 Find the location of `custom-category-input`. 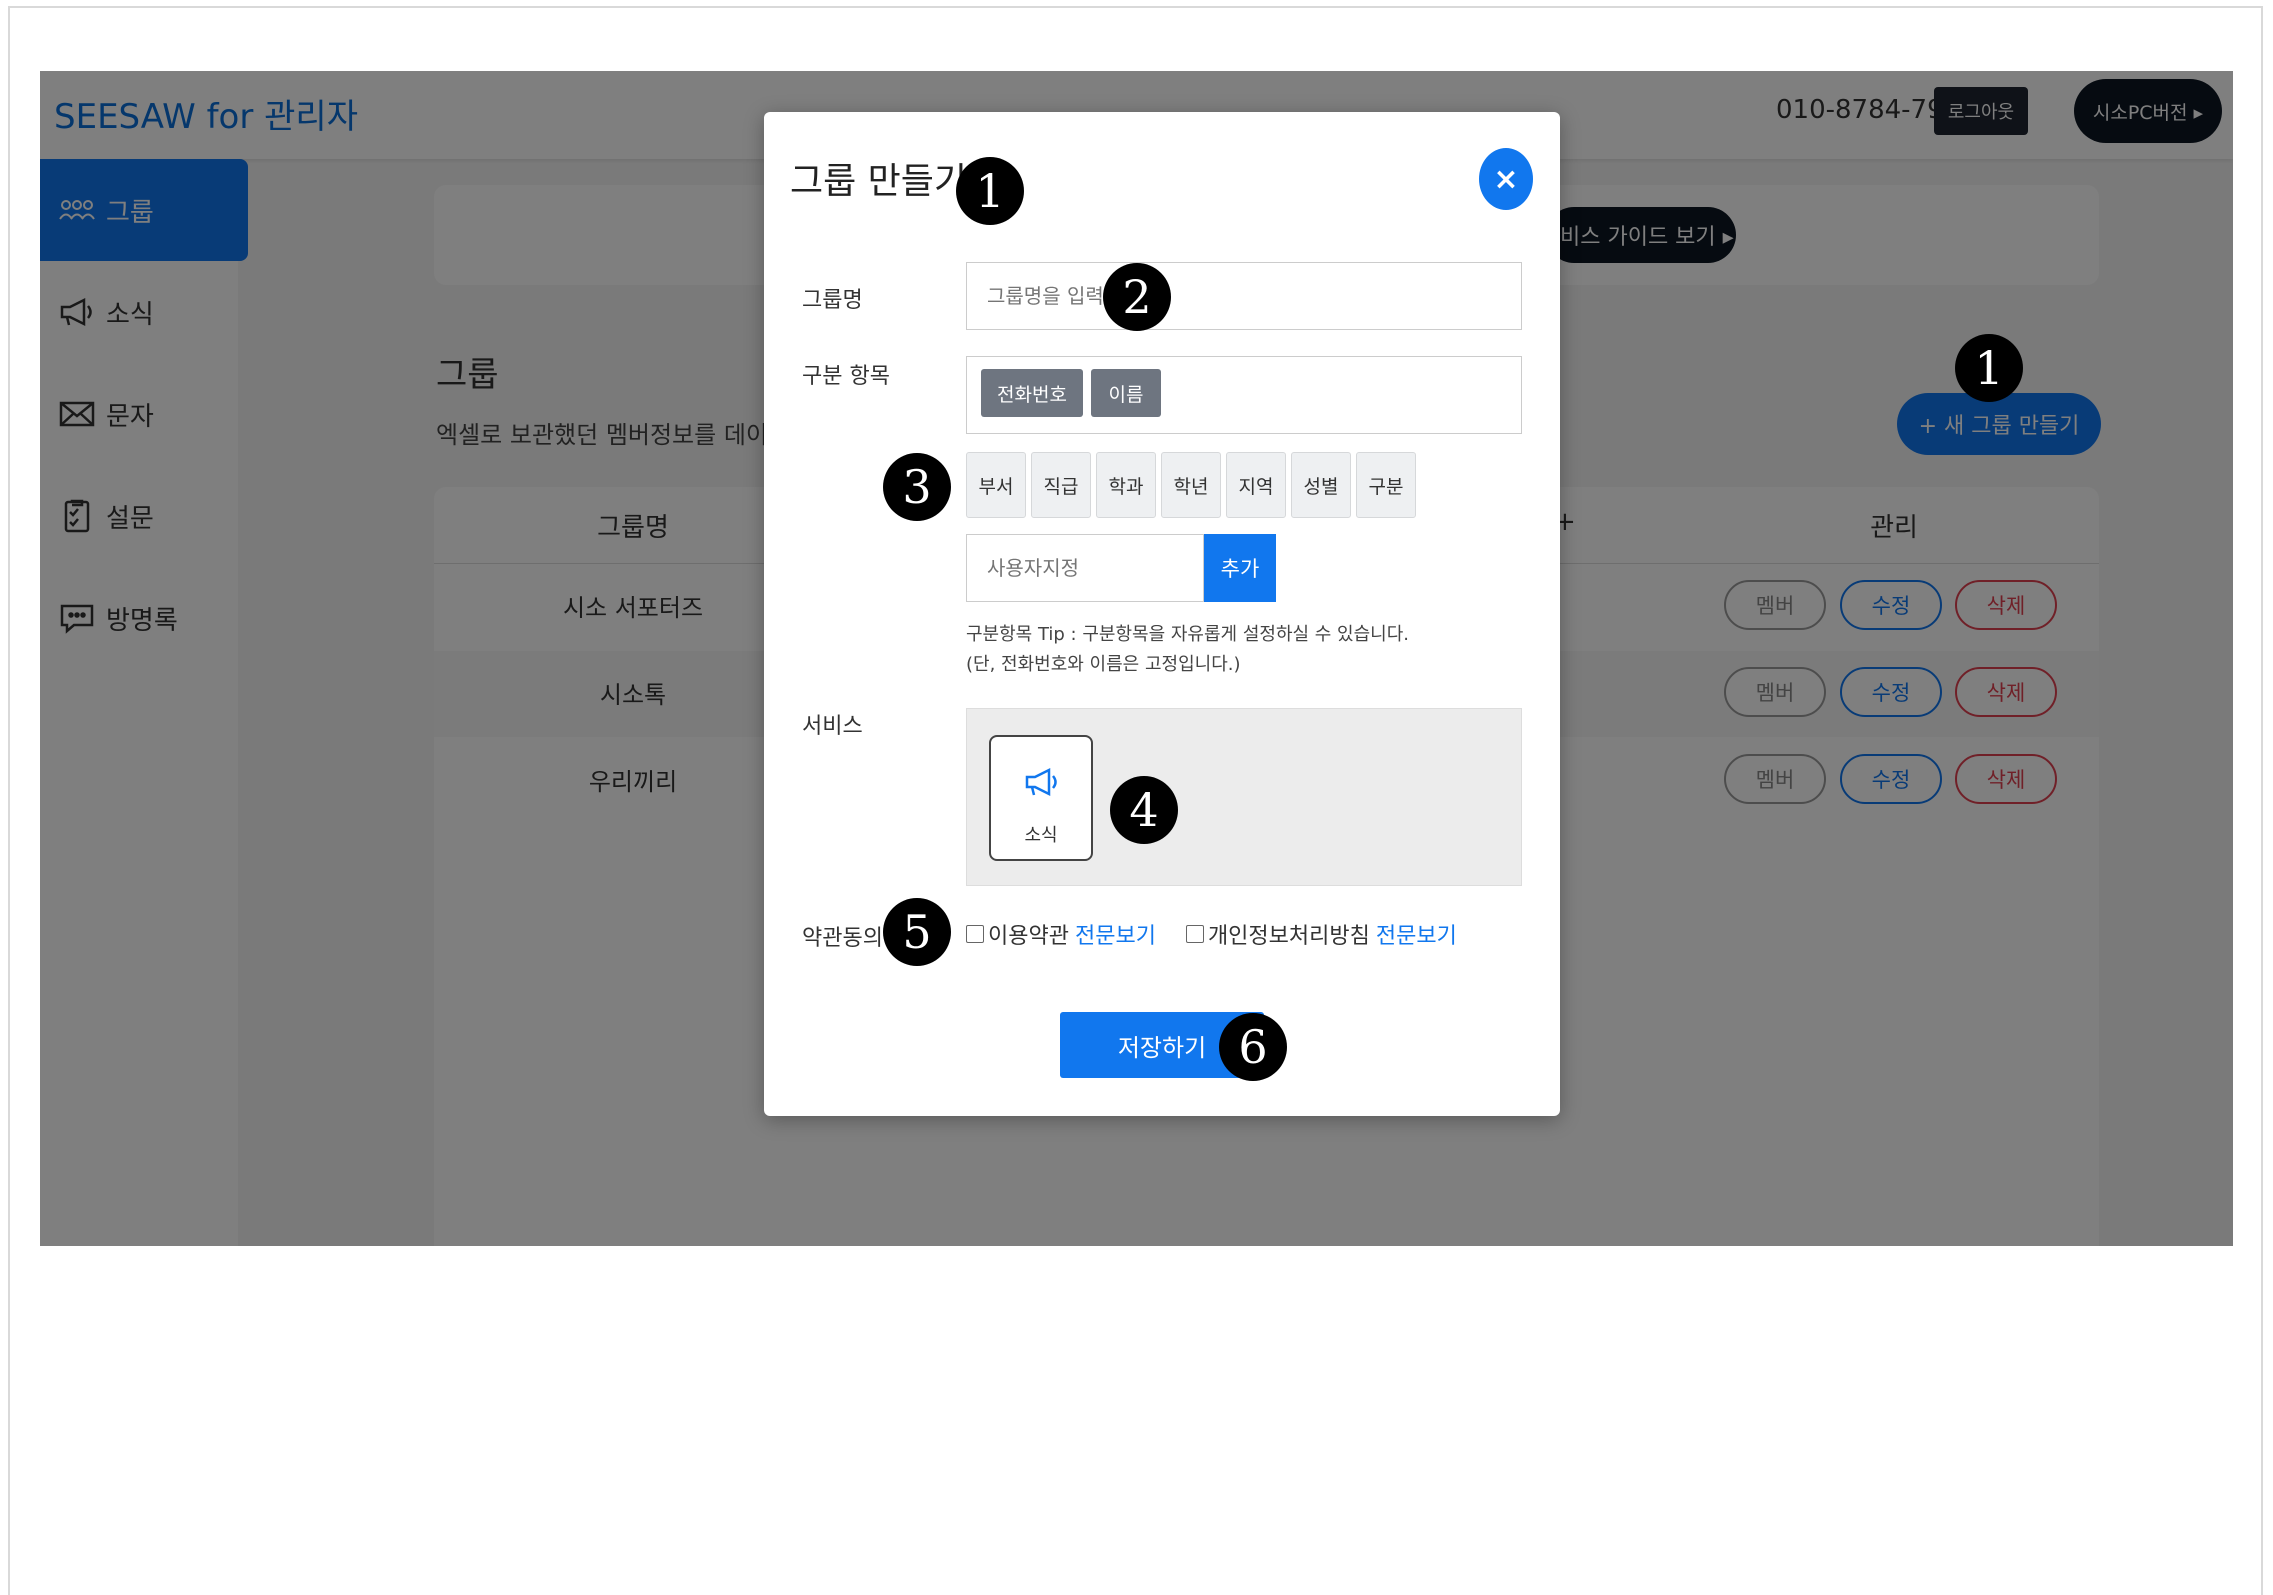

custom-category-input is located at coordinates (1085, 568).